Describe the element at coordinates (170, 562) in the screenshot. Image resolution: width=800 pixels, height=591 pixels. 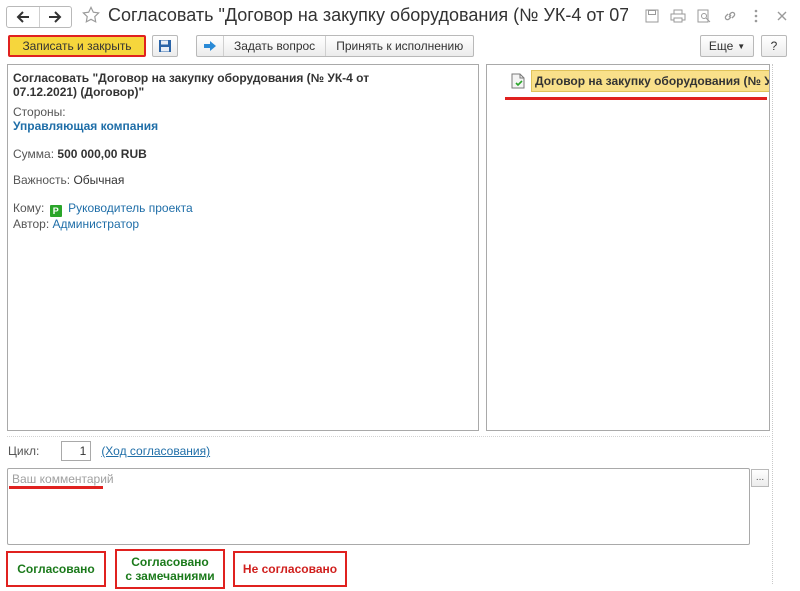
I see `approve-with-notes-line1: Согласовано` at that location.